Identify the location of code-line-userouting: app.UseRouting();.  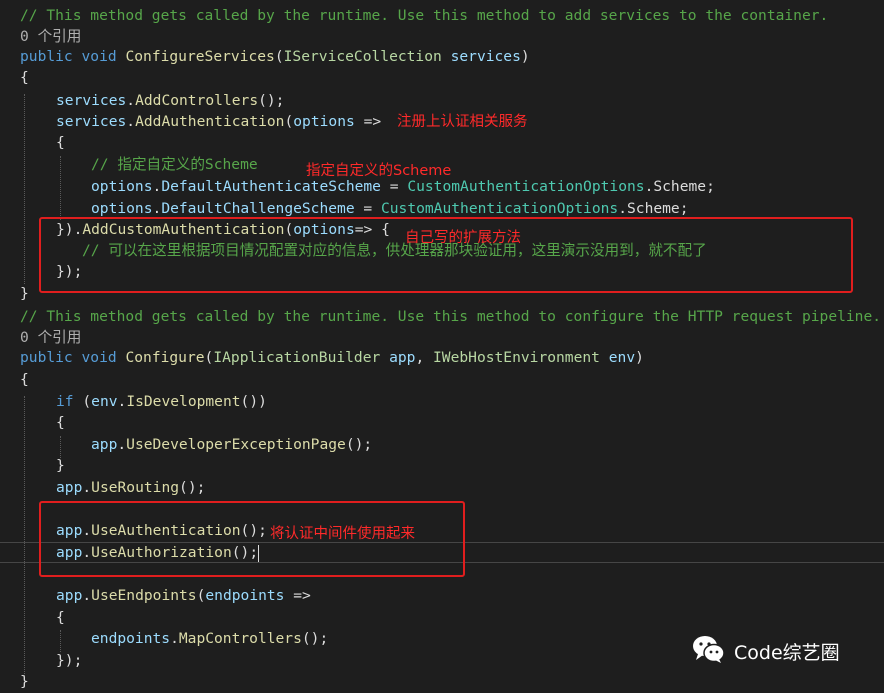
(131, 487).